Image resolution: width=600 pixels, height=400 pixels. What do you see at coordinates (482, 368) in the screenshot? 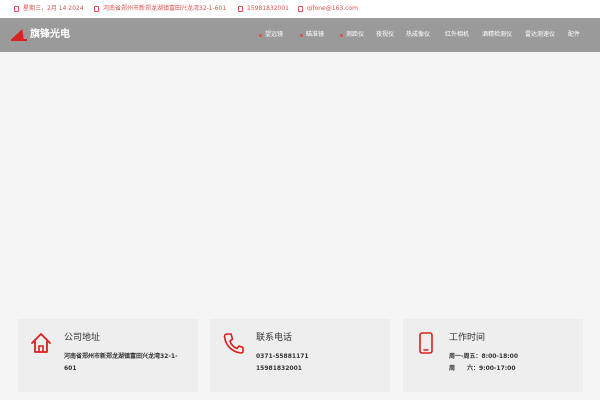
I see `hours-line-2: 周 六：9:00-17:00` at bounding box center [482, 368].